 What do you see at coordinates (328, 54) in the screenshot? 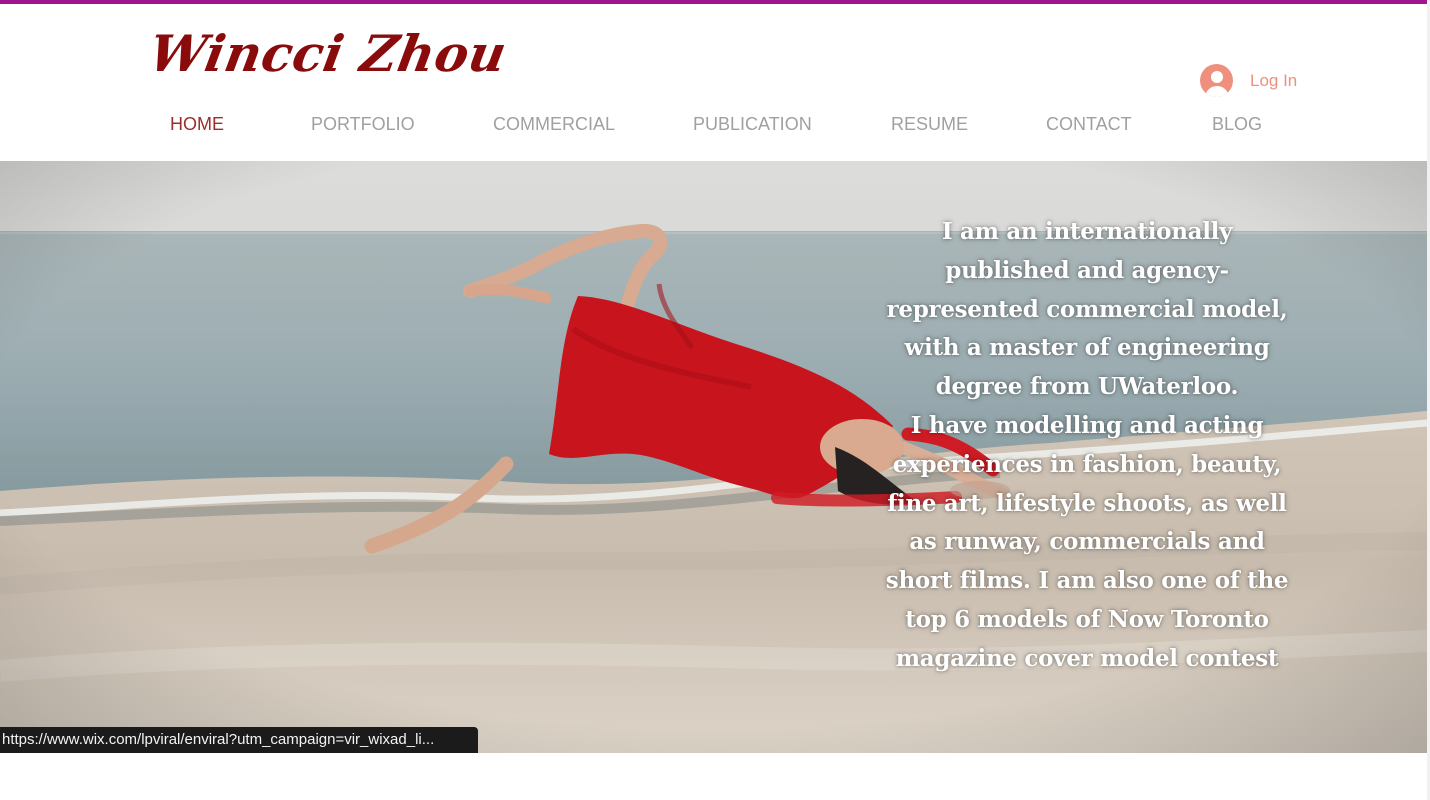
I see `site-logo: Wincci Zhou` at bounding box center [328, 54].